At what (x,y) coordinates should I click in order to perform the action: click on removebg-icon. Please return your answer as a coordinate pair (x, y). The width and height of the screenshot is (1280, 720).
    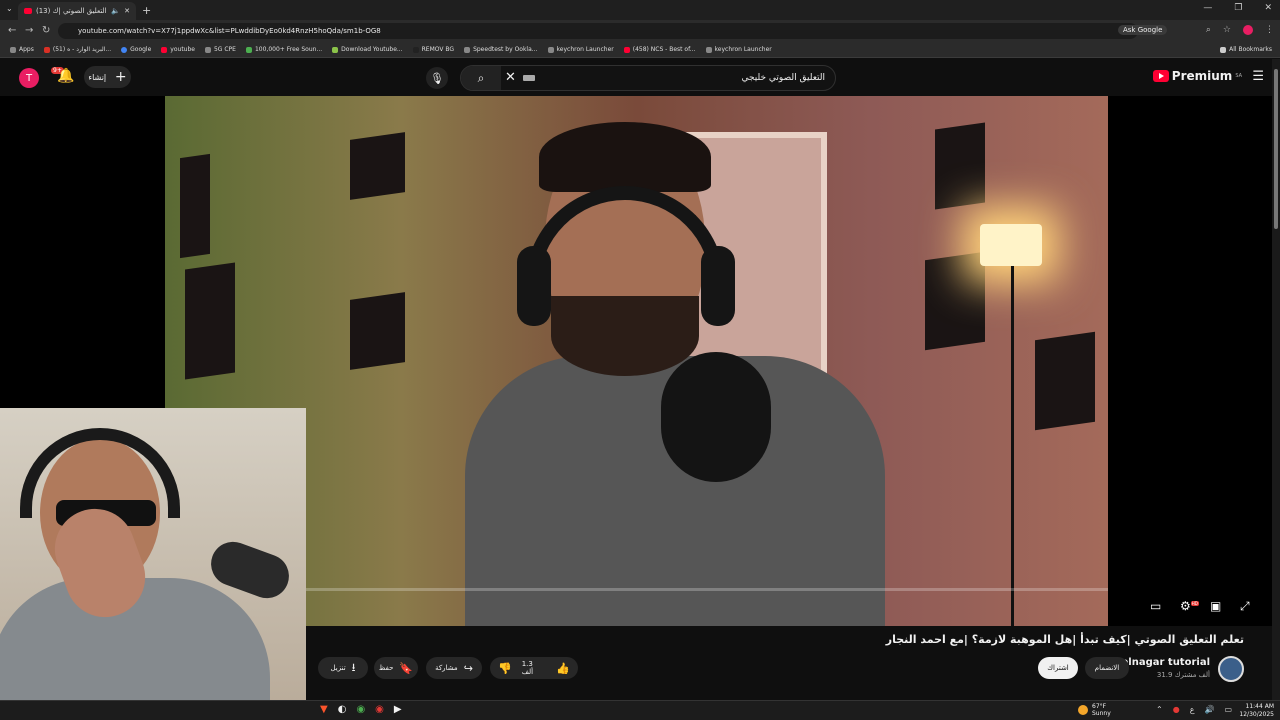
    Looking at the image, I should click on (415, 49).